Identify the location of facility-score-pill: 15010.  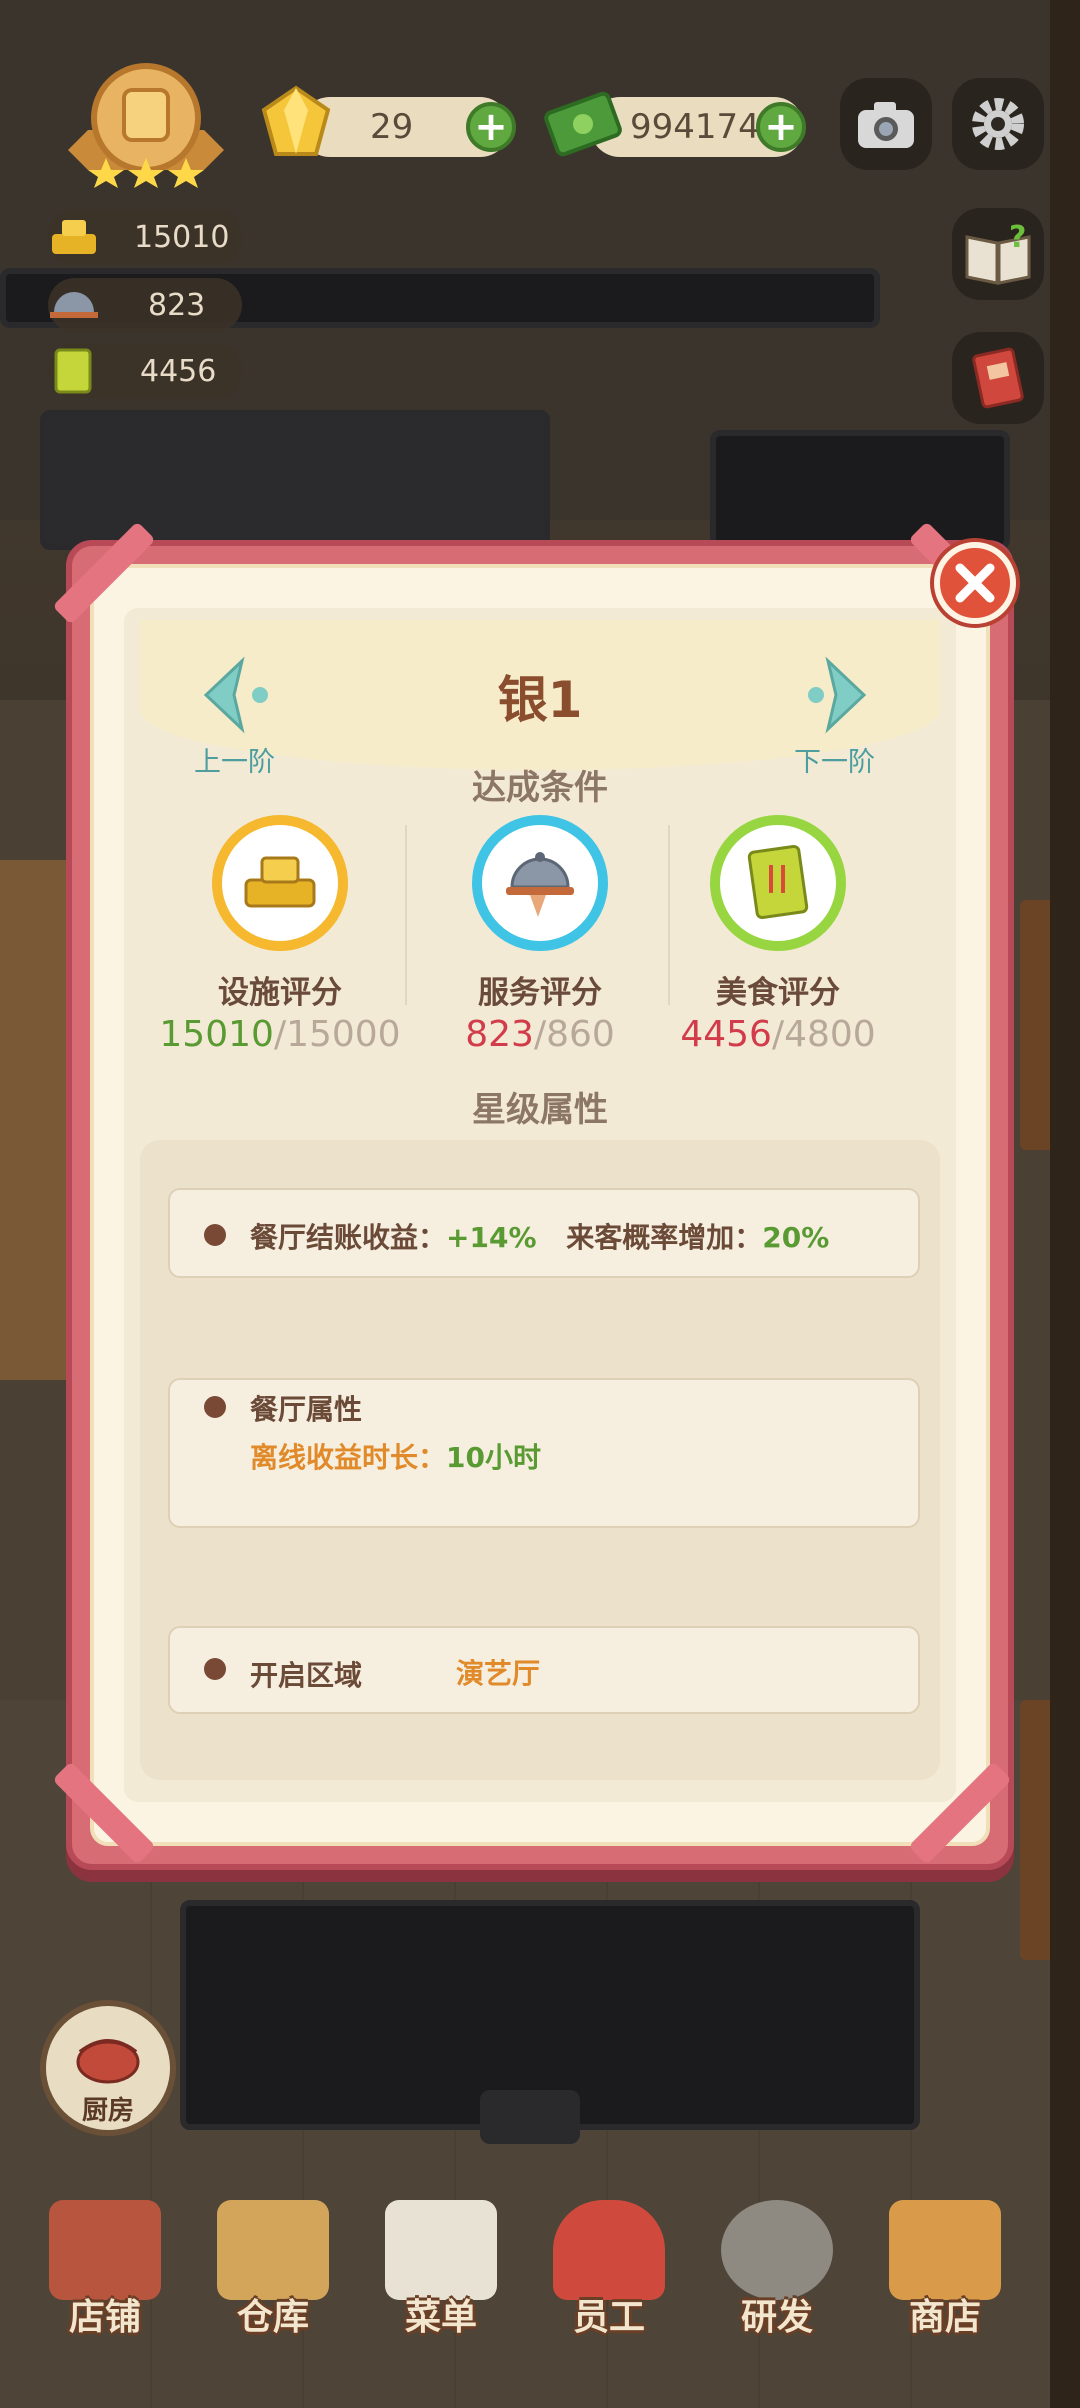
(145, 237).